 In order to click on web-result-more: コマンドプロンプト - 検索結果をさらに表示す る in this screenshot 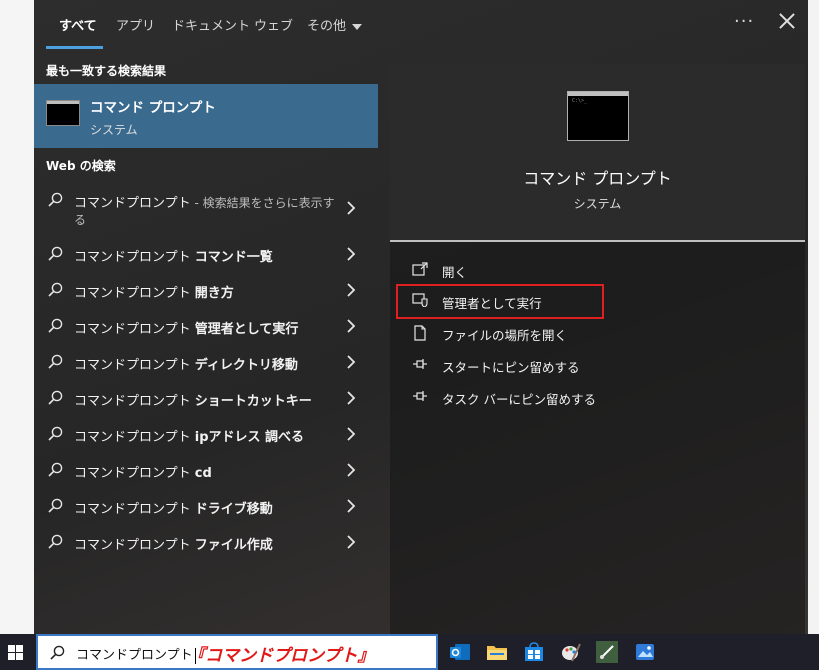, I will do `click(206, 207)`.